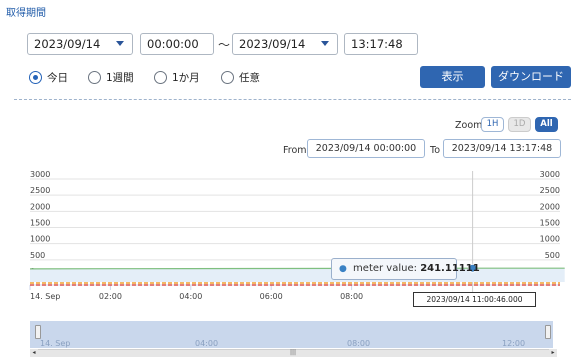 The image size is (577, 357). What do you see at coordinates (548, 332) in the screenshot?
I see `navigator-right-handle` at bounding box center [548, 332].